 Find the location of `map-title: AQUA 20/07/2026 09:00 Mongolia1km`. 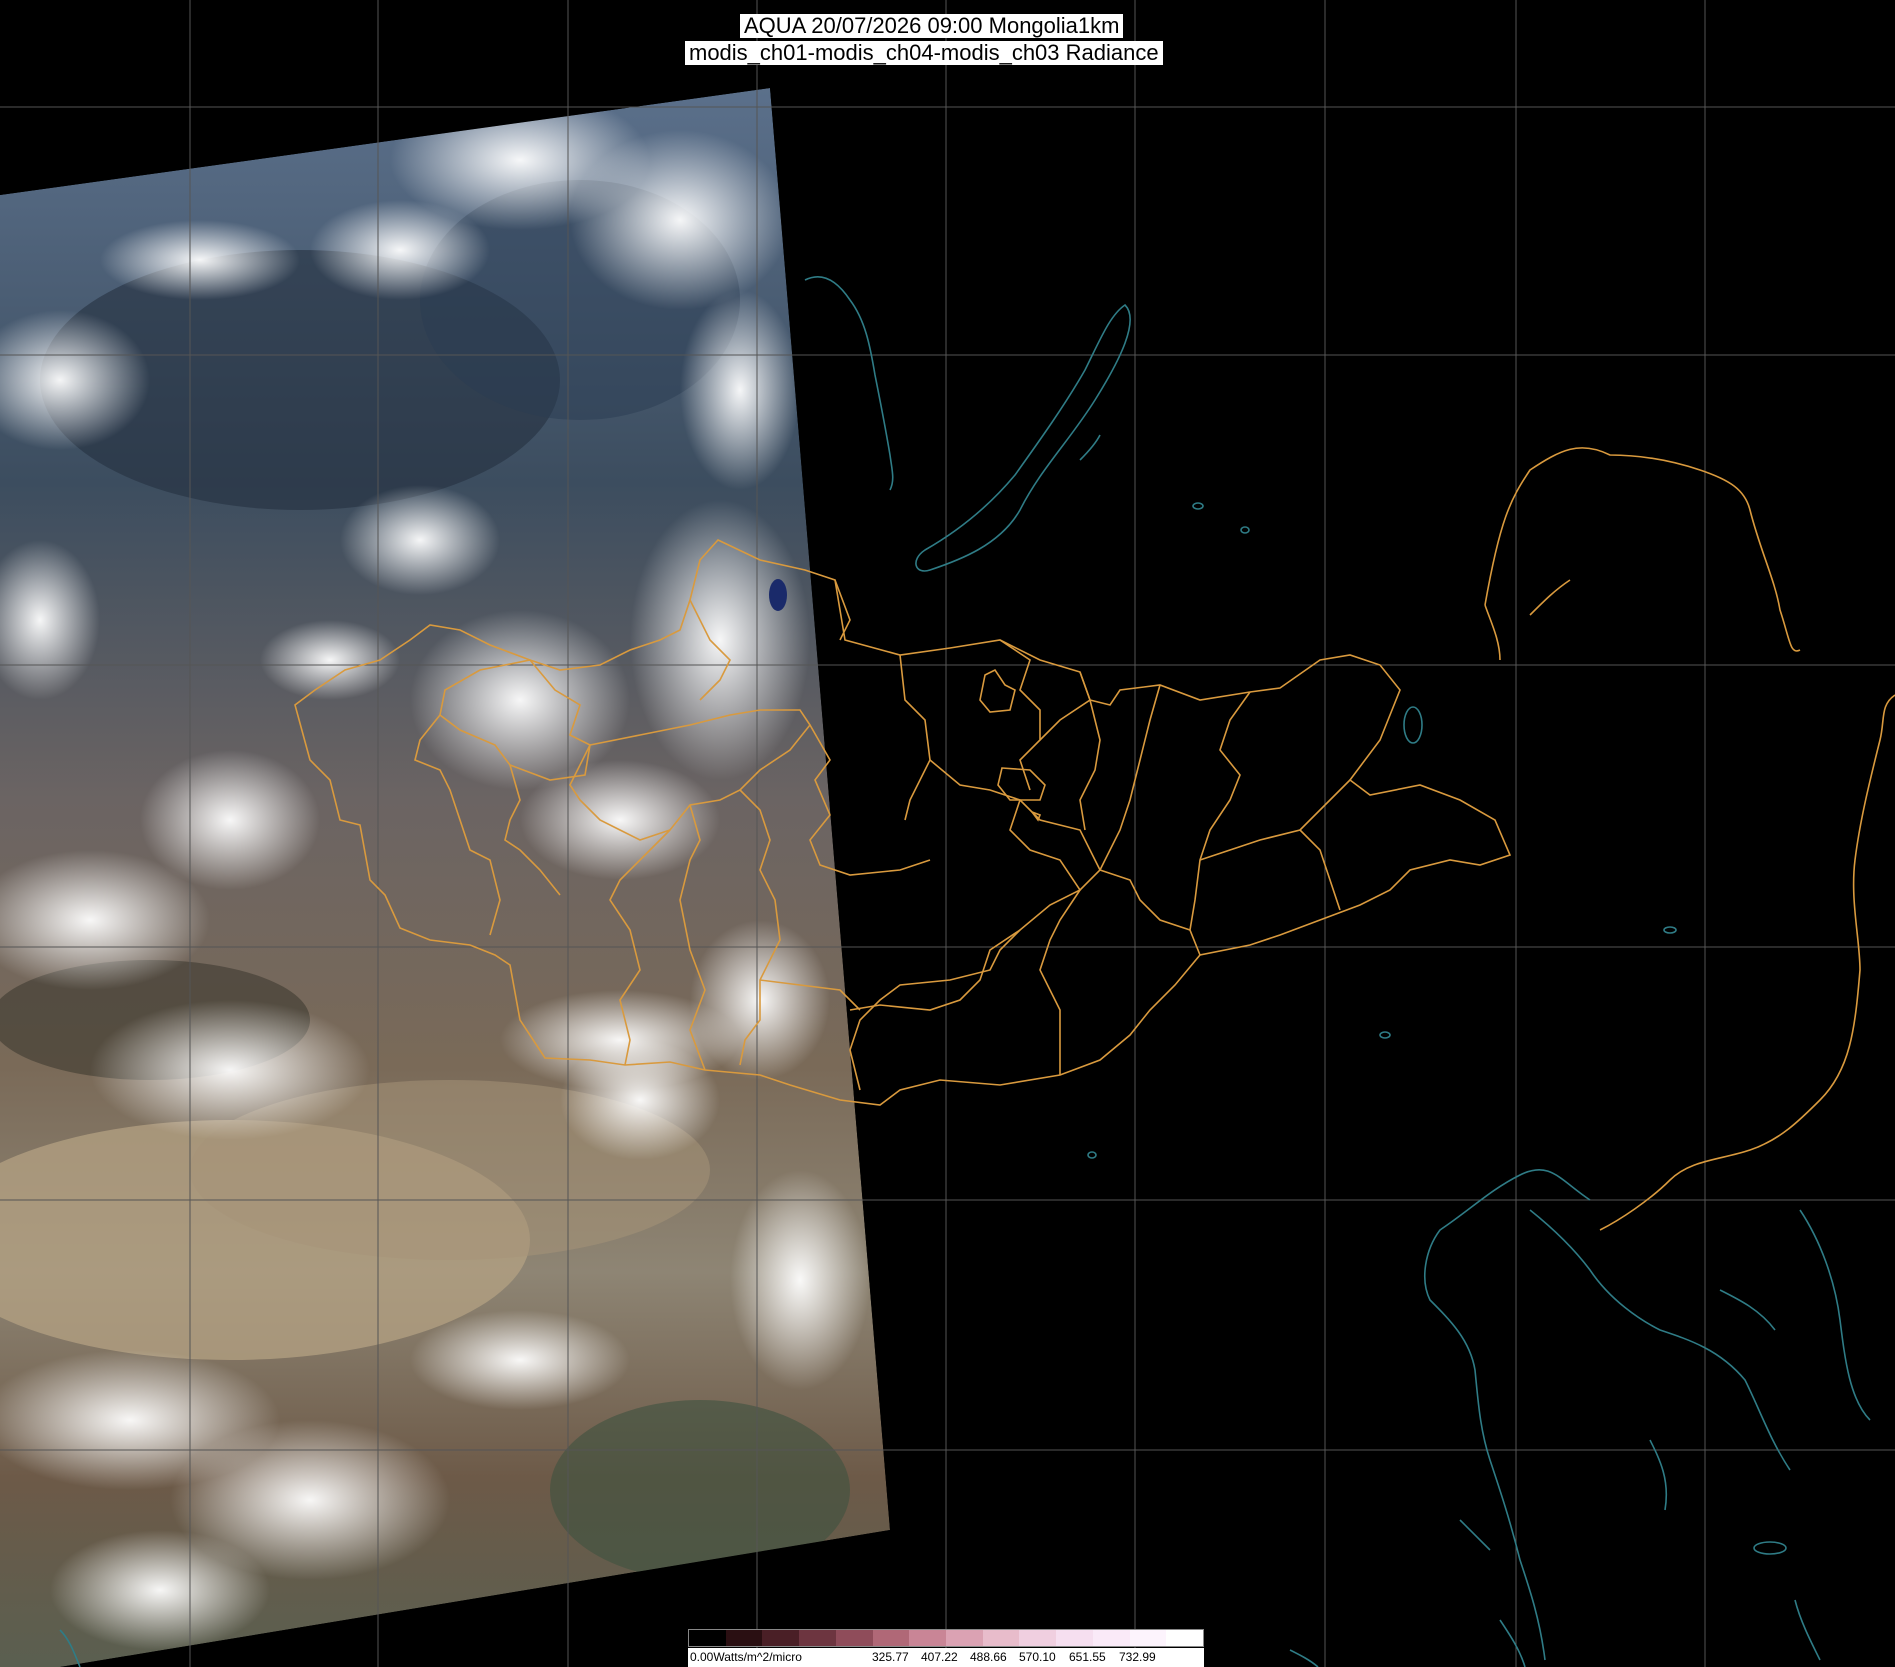

map-title: AQUA 20/07/2026 09:00 Mongolia1km is located at coordinates (932, 26).